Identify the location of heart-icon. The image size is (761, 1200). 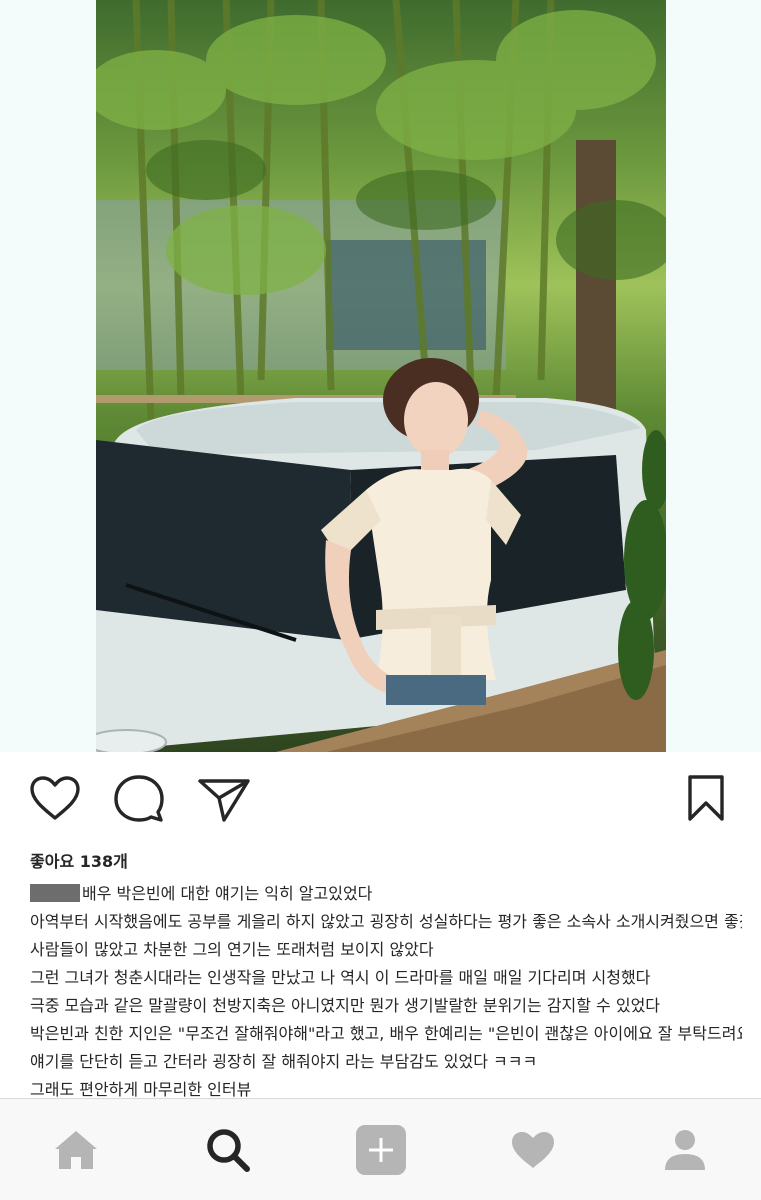
(533, 1150).